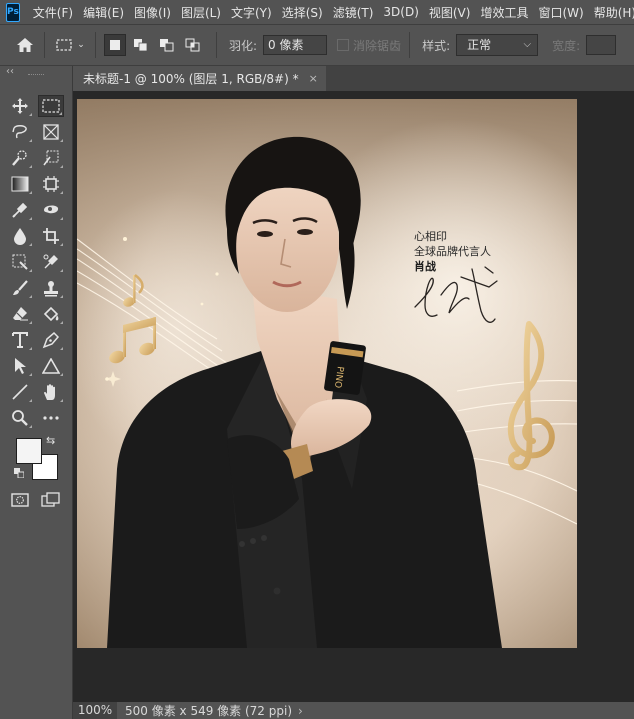  Describe the element at coordinates (313, 78) in the screenshot. I see `close-icon: ×` at that location.